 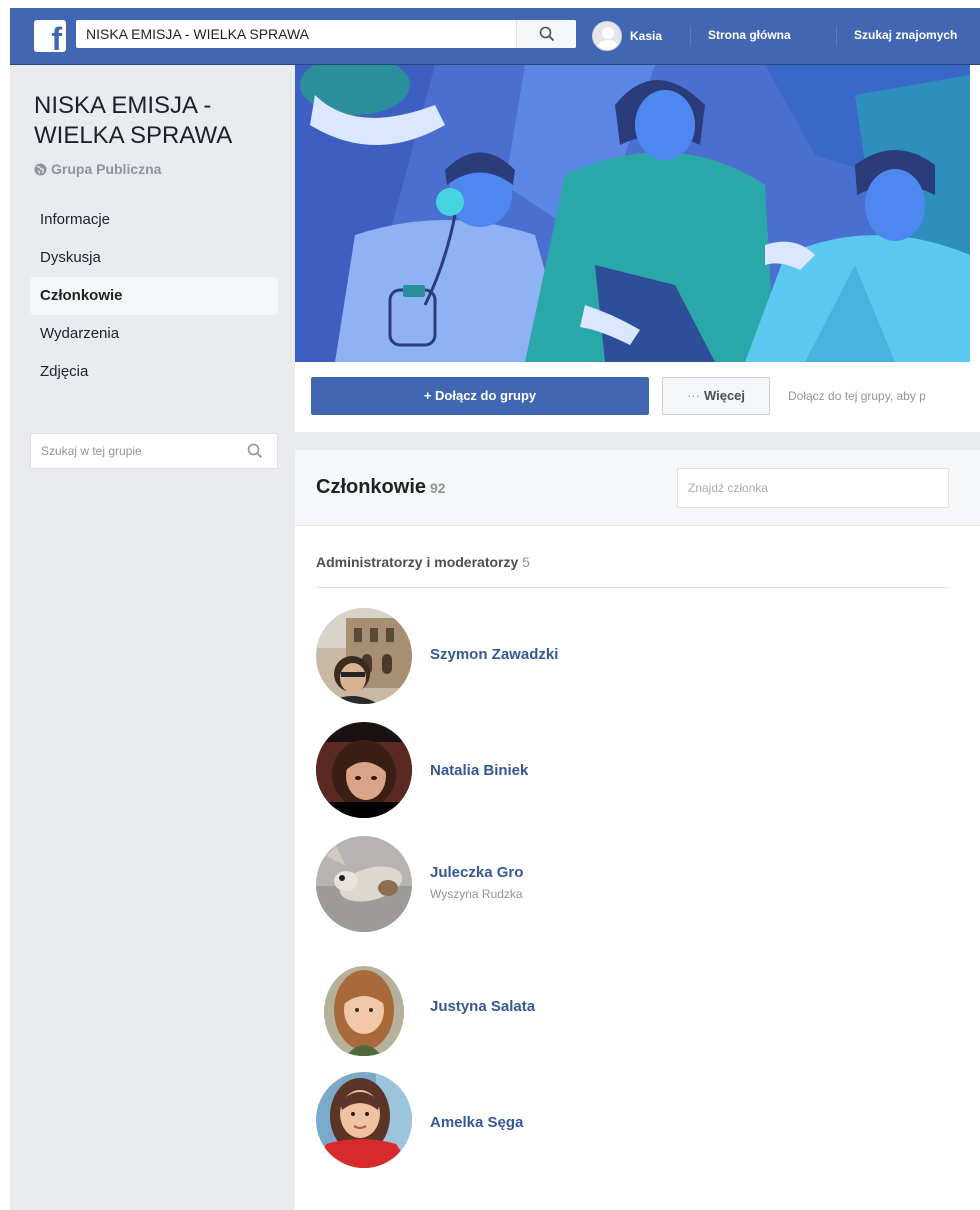 What do you see at coordinates (627, 36) in the screenshot?
I see `profile-link: Kasia` at bounding box center [627, 36].